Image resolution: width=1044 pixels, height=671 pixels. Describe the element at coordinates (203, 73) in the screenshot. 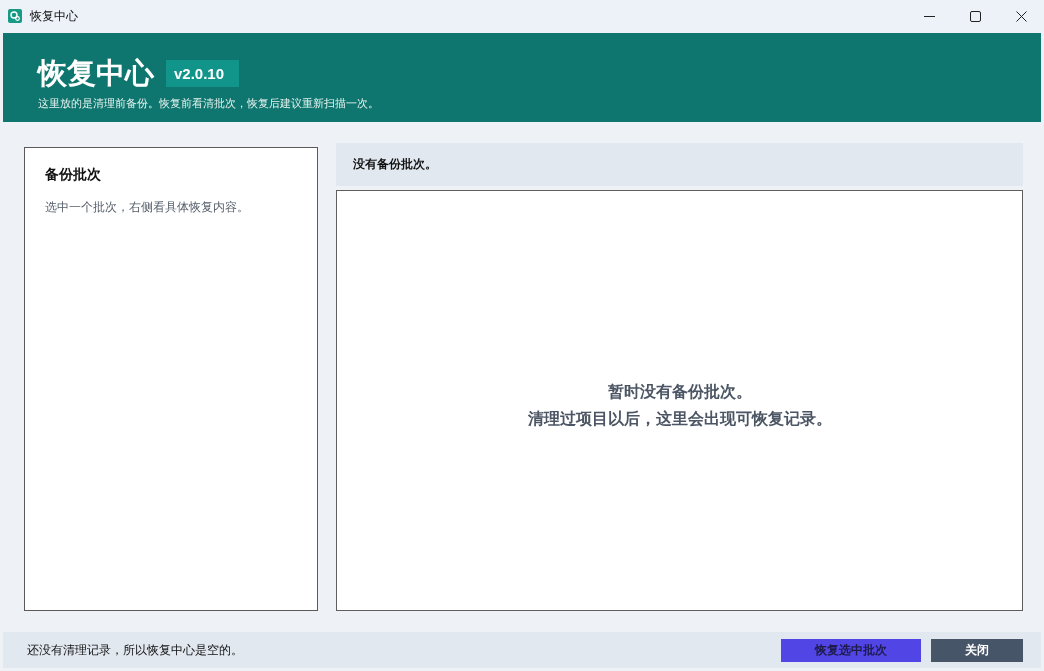

I see `version-badge: v2.0.10` at that location.